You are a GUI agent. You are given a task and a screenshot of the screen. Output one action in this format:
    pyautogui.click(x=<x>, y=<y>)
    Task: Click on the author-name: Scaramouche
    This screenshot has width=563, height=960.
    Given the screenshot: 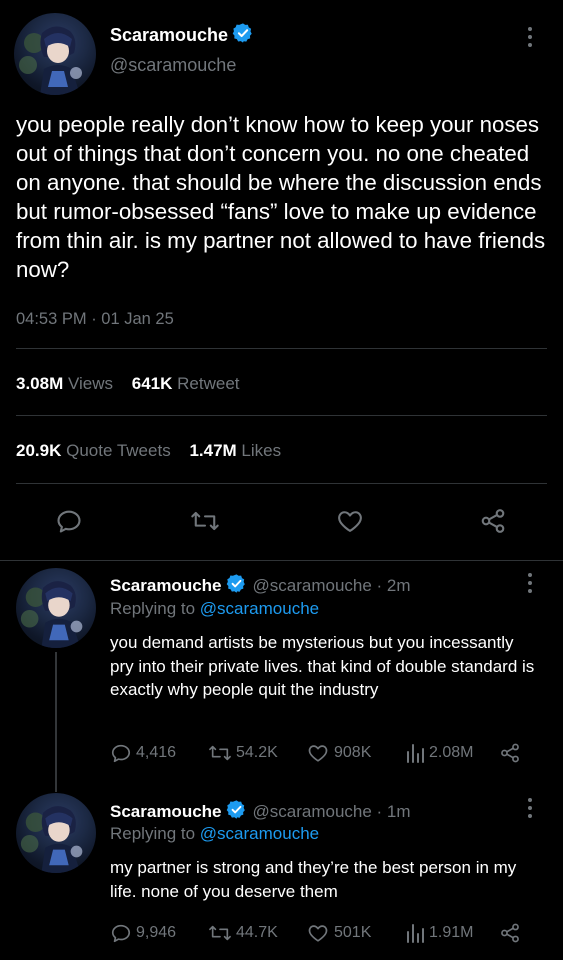 What is the action you would take?
    pyautogui.click(x=182, y=35)
    